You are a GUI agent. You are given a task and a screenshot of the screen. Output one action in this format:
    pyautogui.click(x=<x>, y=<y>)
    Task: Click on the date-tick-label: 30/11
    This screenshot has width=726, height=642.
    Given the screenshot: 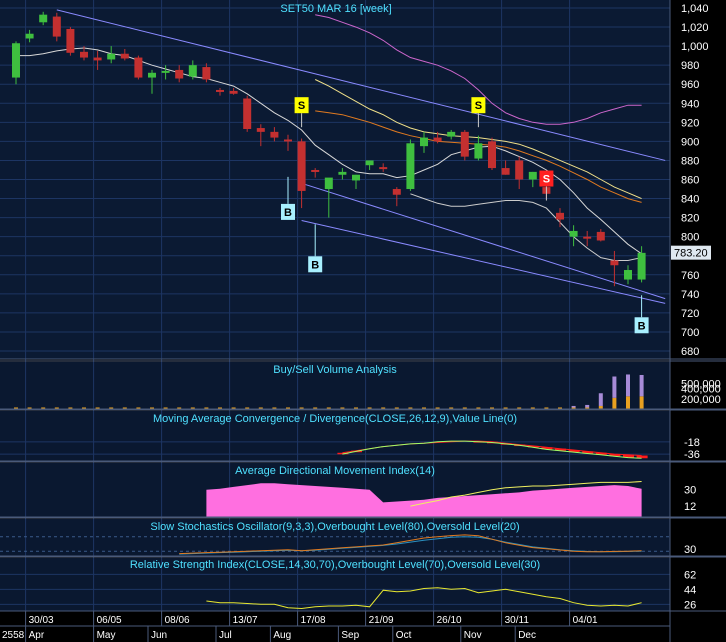 What is the action you would take?
    pyautogui.click(x=517, y=620)
    